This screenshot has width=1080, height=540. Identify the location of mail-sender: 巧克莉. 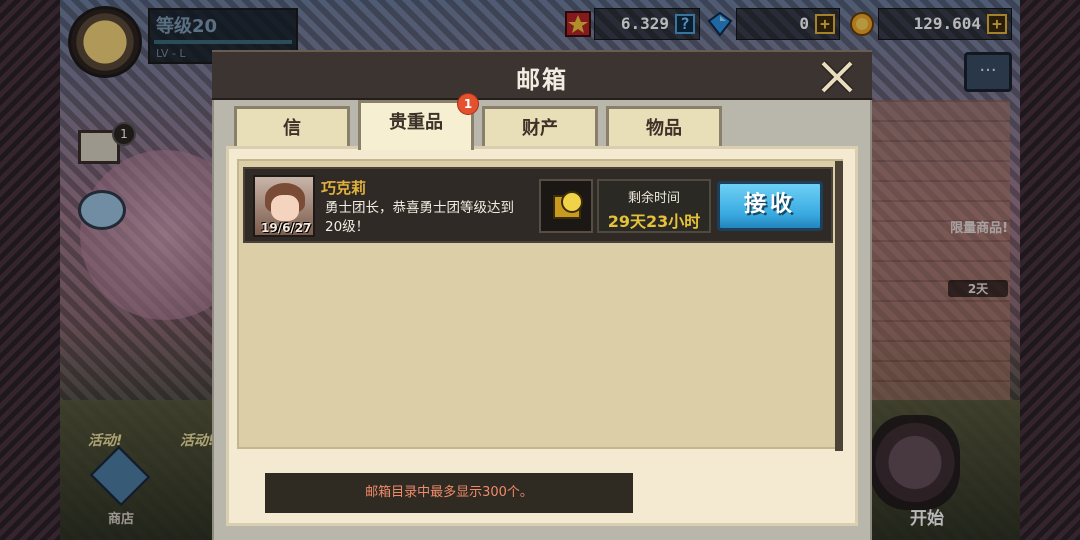
(344, 188).